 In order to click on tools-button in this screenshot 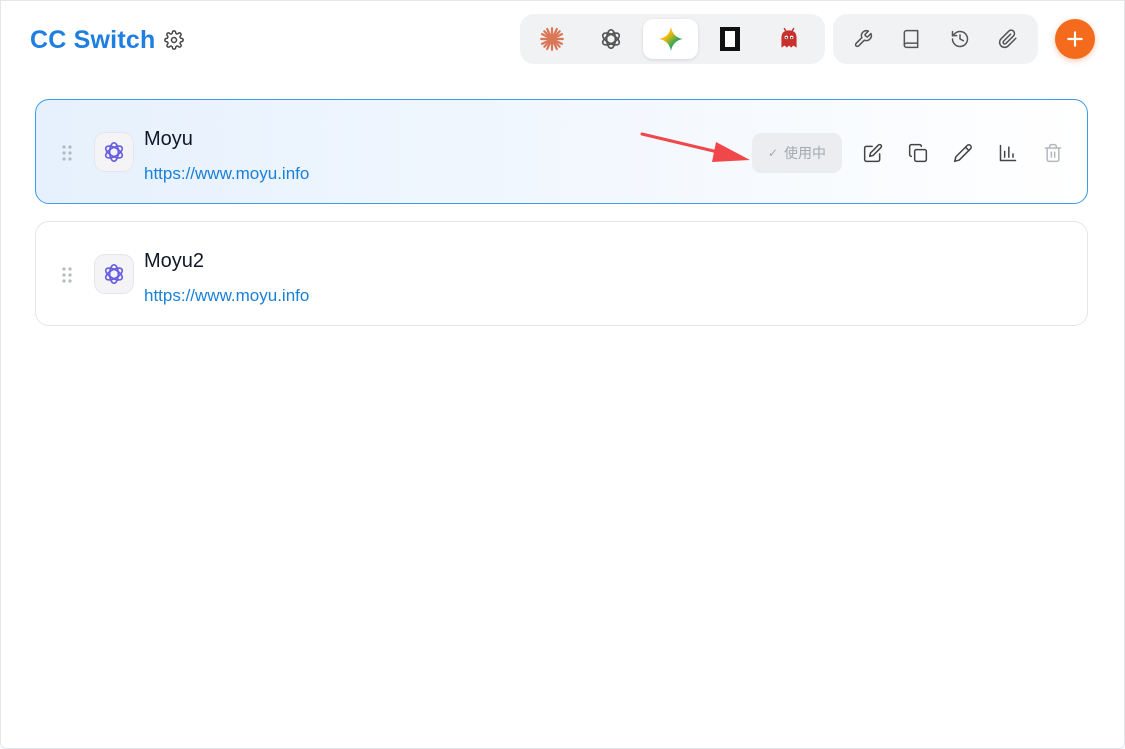, I will do `click(863, 39)`.